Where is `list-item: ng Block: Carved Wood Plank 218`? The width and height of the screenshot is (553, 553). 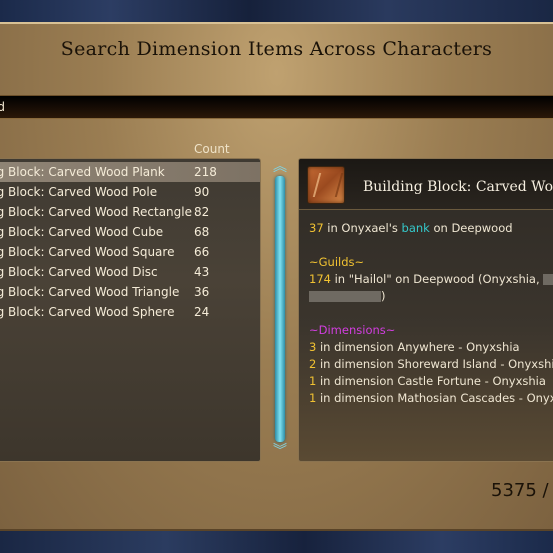
list-item: ng Block: Carved Wood Plank 218 is located at coordinates (130, 172).